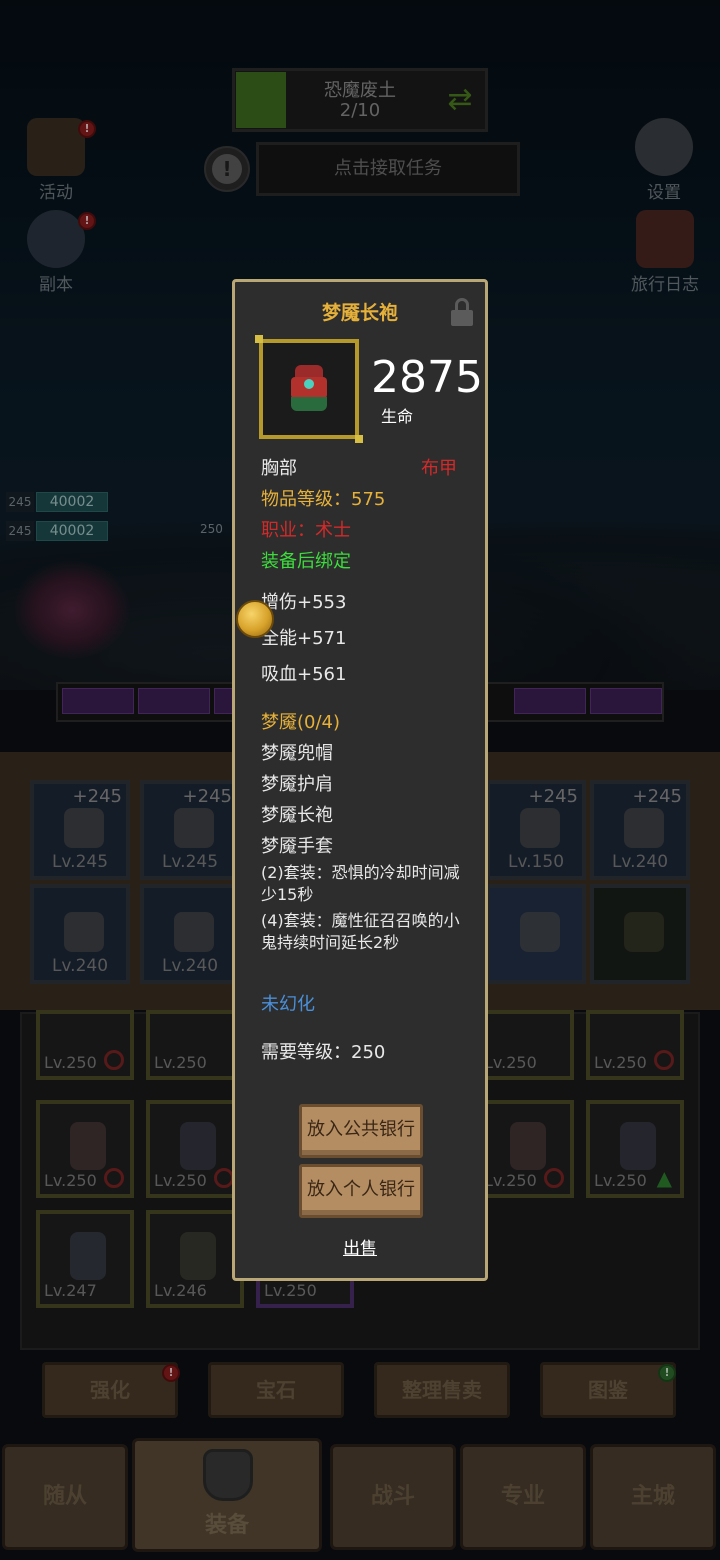 Image resolution: width=720 pixels, height=1560 pixels. What do you see at coordinates (255, 619) in the screenshot?
I see `gold-coin-icon` at bounding box center [255, 619].